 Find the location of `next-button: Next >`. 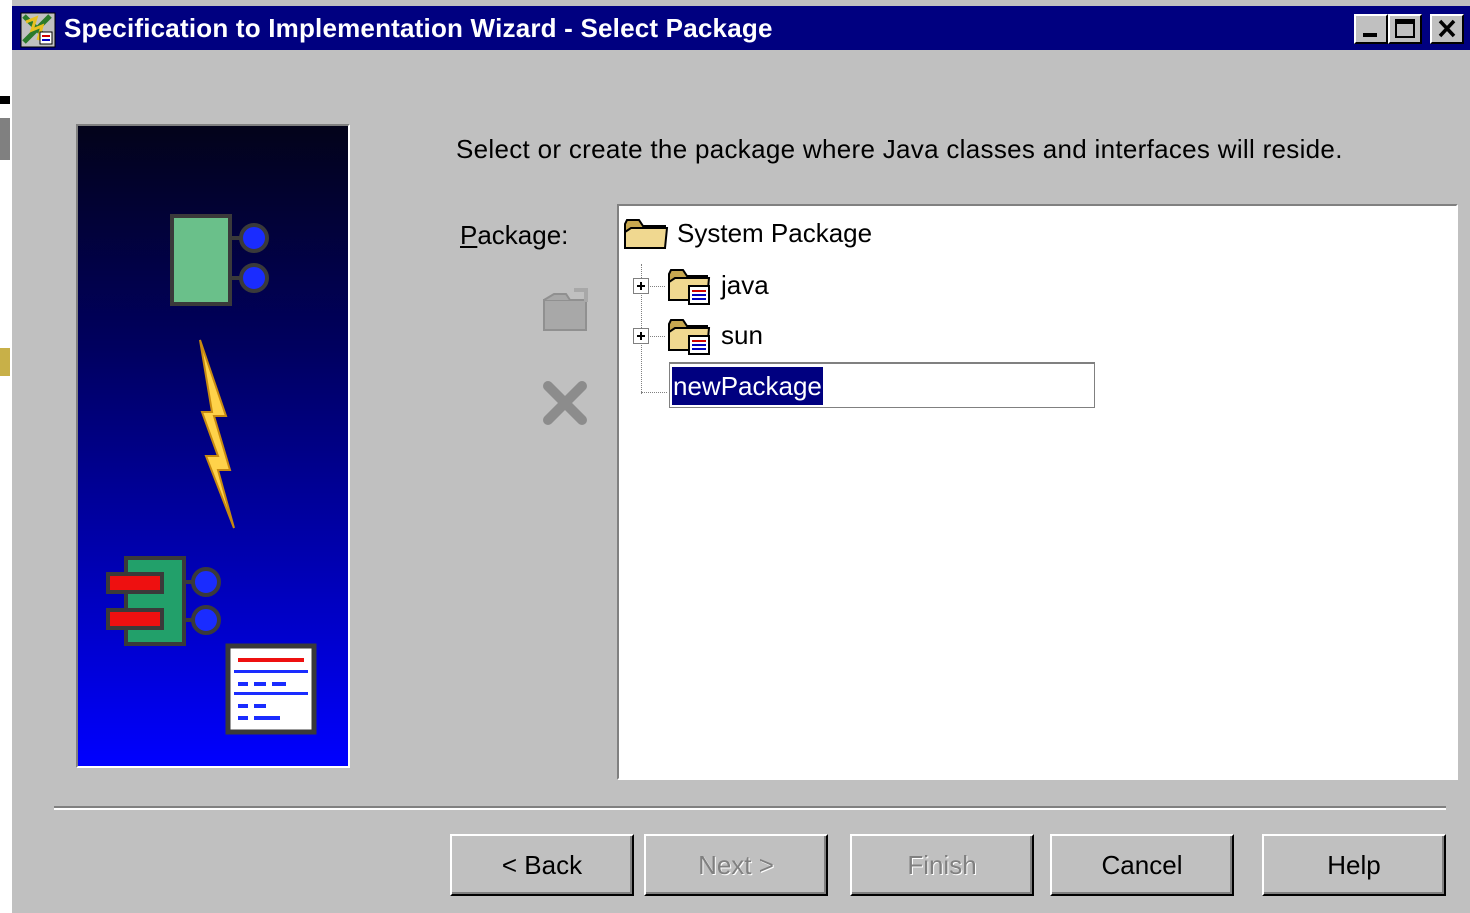

next-button: Next > is located at coordinates (736, 865).